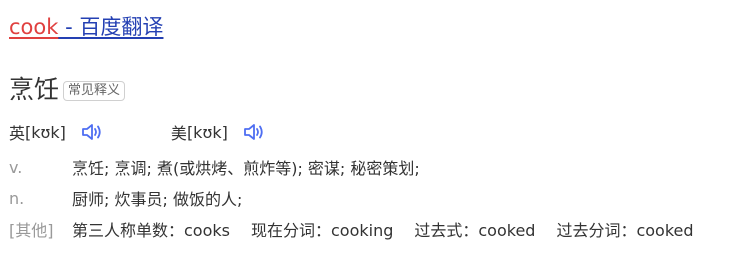  What do you see at coordinates (121, 27) in the screenshot?
I see `title-site-name: 百度翻译` at bounding box center [121, 27].